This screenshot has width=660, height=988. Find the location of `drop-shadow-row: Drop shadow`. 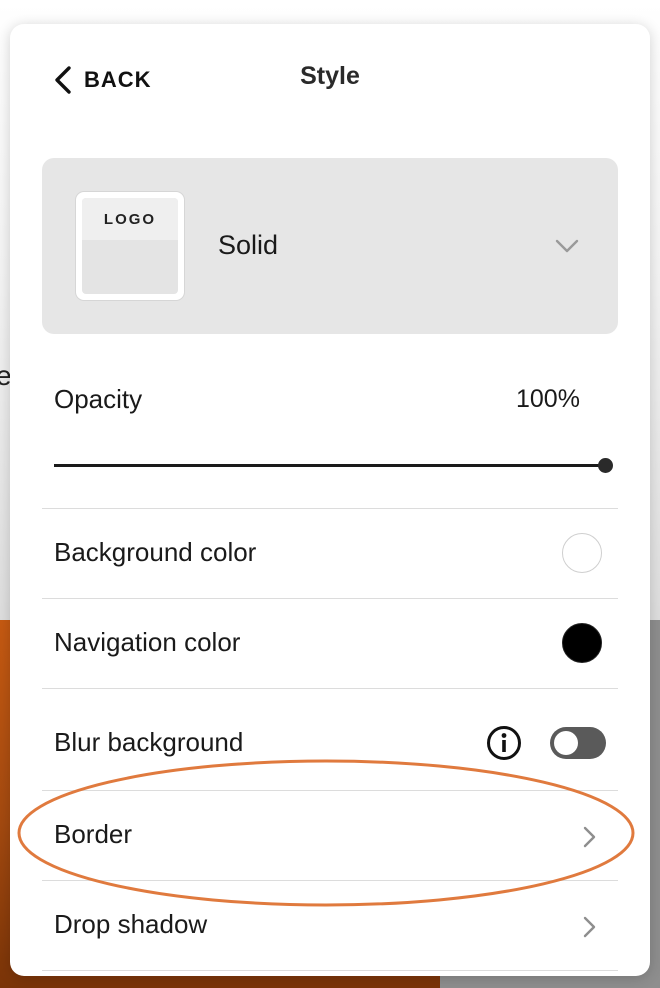

drop-shadow-row: Drop shadow is located at coordinates (330, 925).